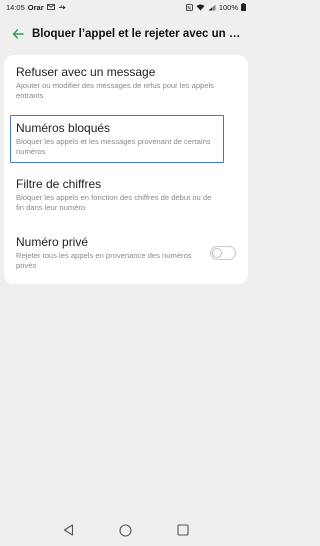  I want to click on nav-home-button, so click(126, 530).